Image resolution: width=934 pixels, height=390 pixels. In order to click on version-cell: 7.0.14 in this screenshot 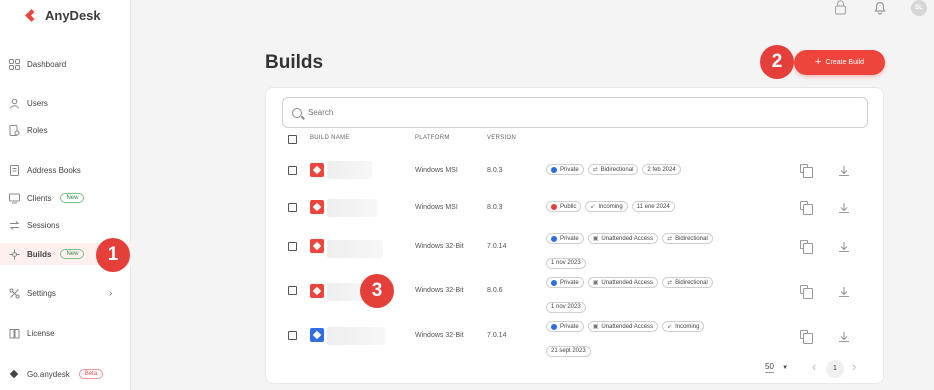, I will do `click(497, 246)`.